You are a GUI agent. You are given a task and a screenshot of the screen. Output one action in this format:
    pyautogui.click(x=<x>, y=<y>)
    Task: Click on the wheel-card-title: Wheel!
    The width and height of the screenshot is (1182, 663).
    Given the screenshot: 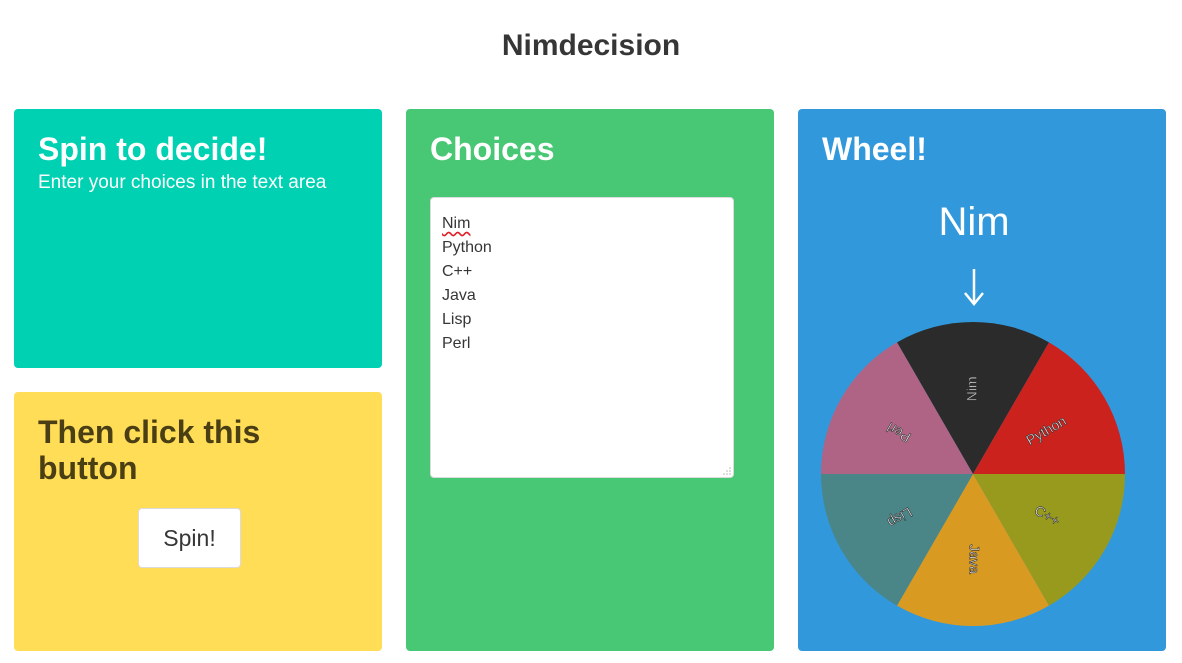 What is the action you would take?
    pyautogui.click(x=874, y=149)
    